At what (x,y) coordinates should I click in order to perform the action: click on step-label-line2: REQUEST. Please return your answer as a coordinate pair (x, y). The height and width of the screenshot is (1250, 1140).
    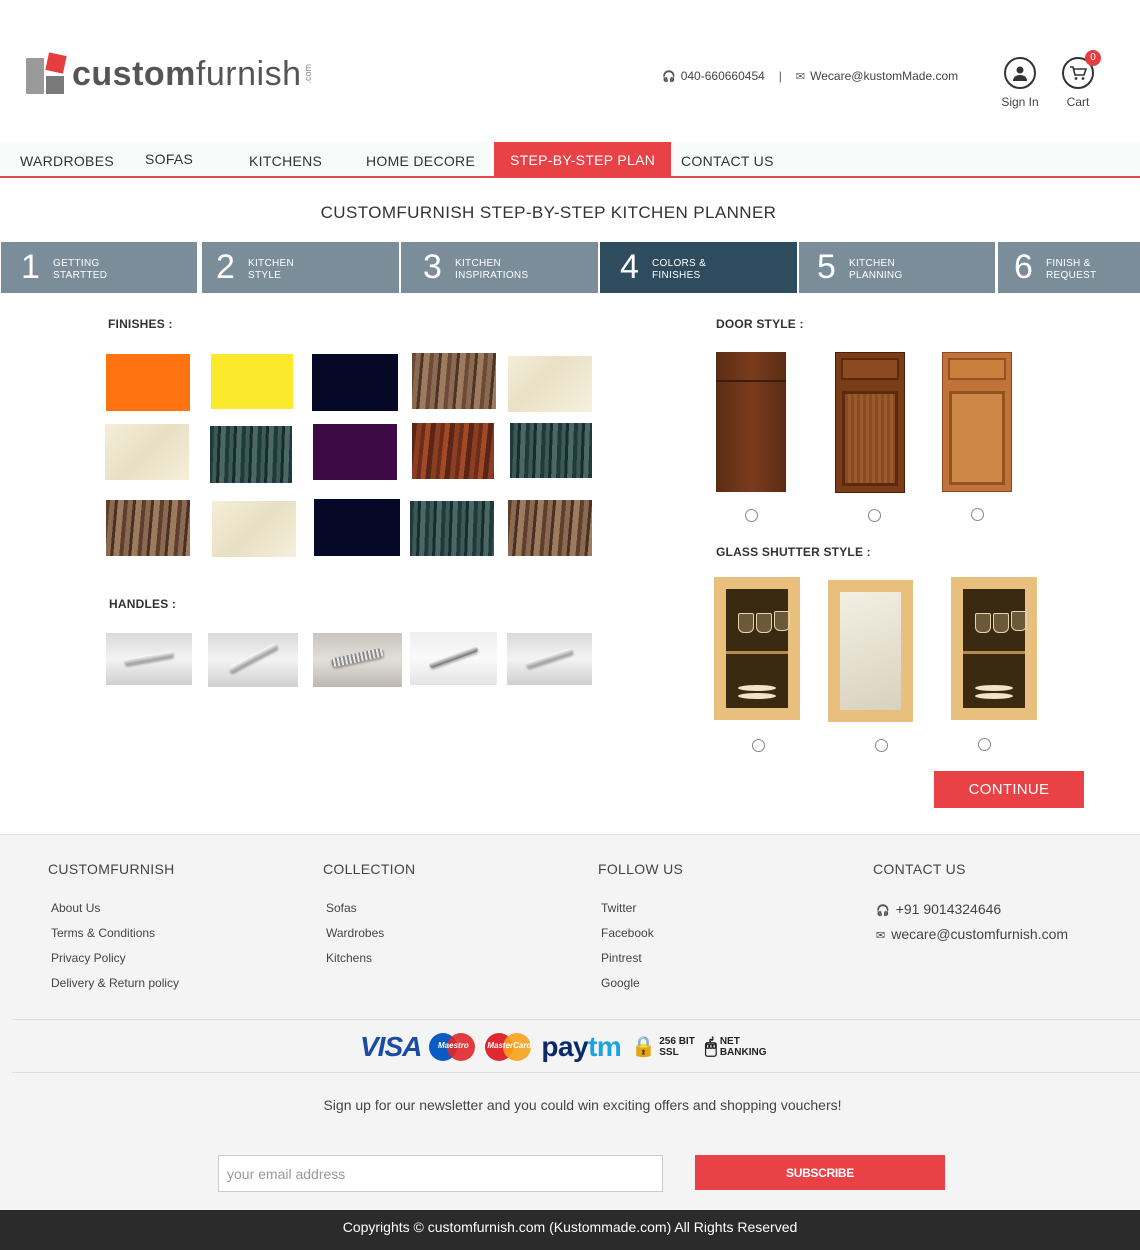
    Looking at the image, I should click on (1071, 275).